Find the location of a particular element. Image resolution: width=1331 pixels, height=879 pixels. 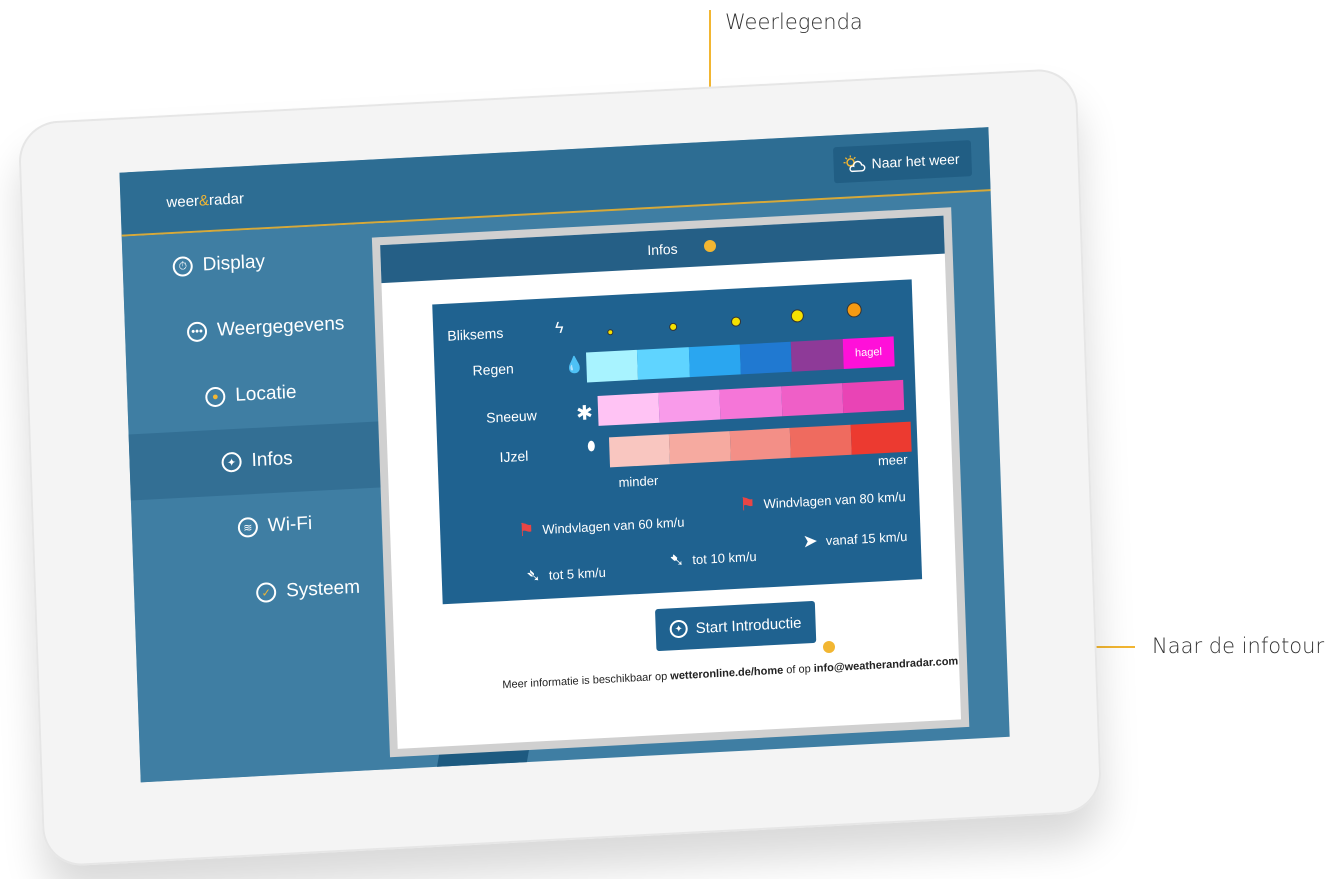

logo-text-radar: radar is located at coordinates (226, 200).